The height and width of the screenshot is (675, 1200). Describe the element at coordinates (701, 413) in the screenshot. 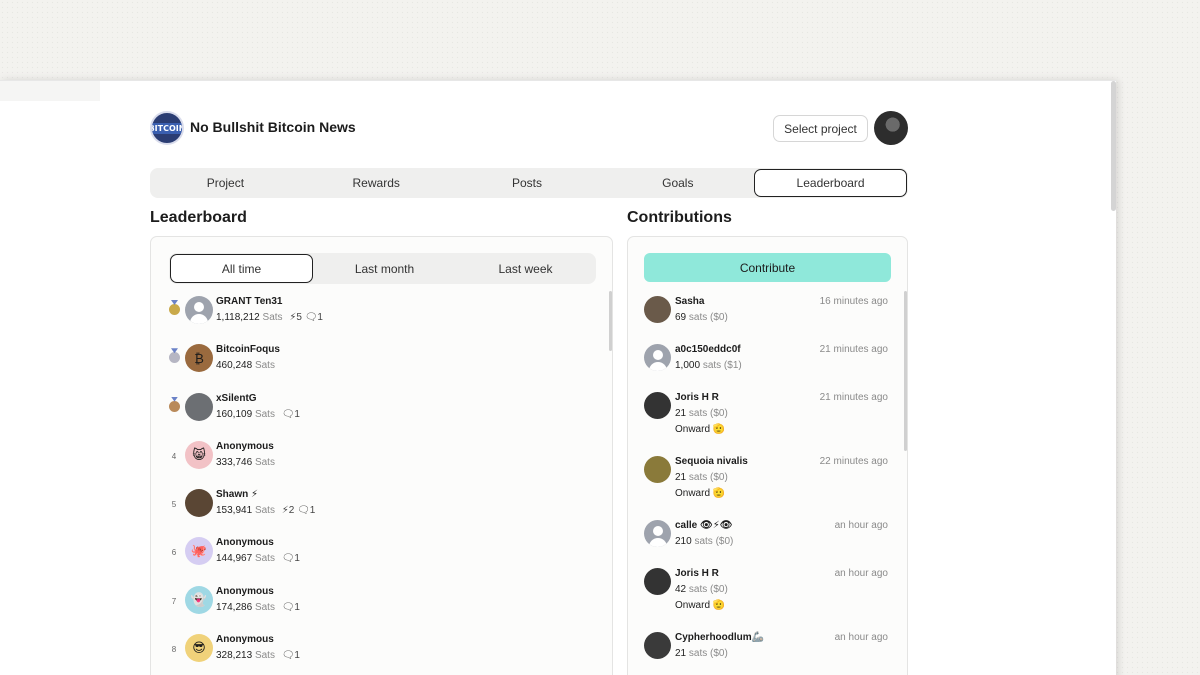

I see `contribution-amount: 21 sats ($0)` at that location.